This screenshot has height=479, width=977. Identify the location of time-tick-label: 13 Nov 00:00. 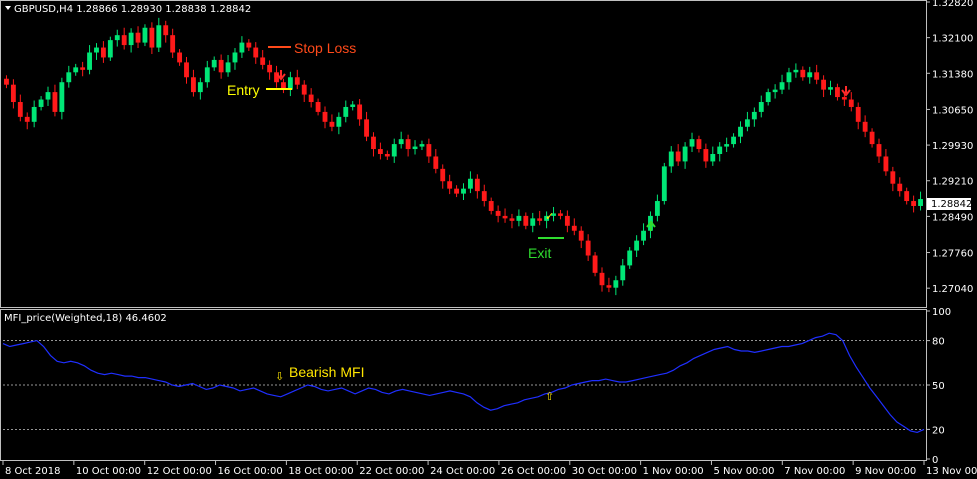
(951, 471).